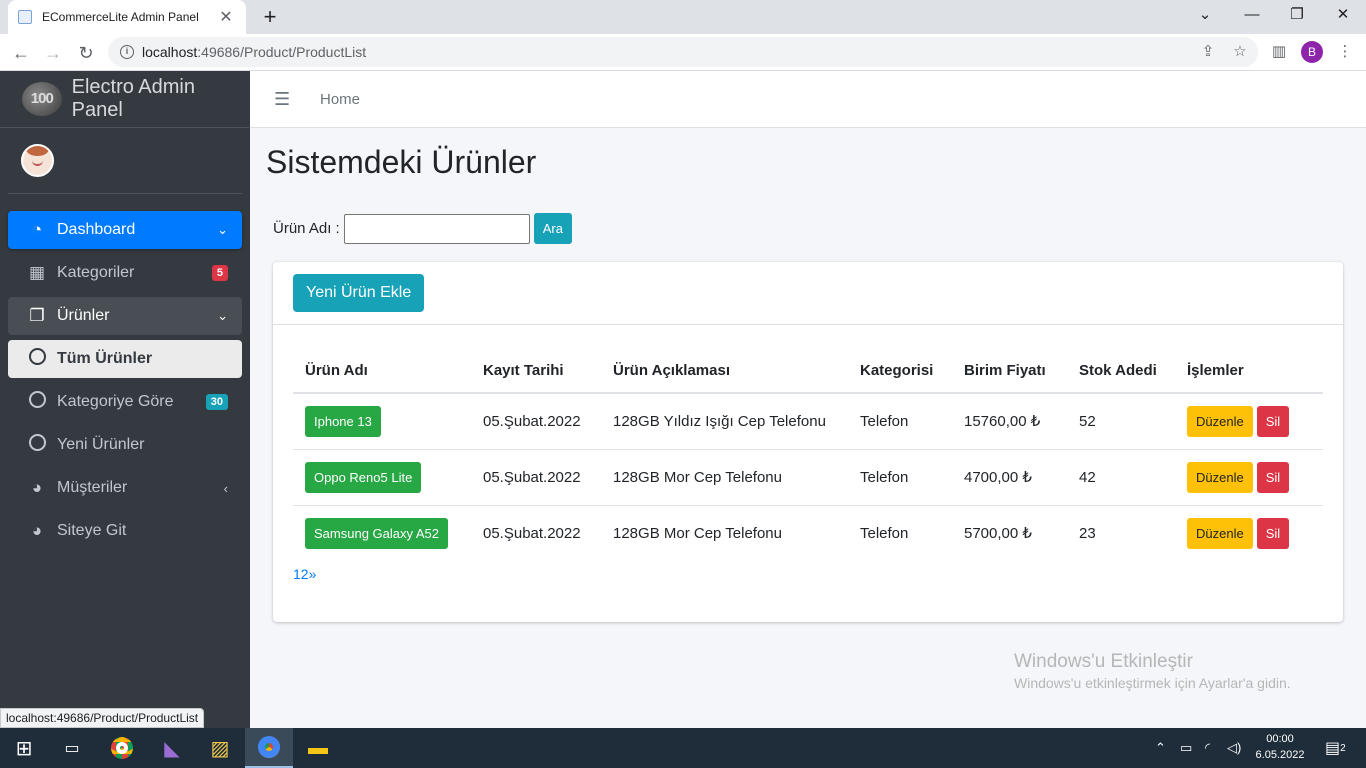  I want to click on side-panel-icon: ▥, so click(1279, 52).